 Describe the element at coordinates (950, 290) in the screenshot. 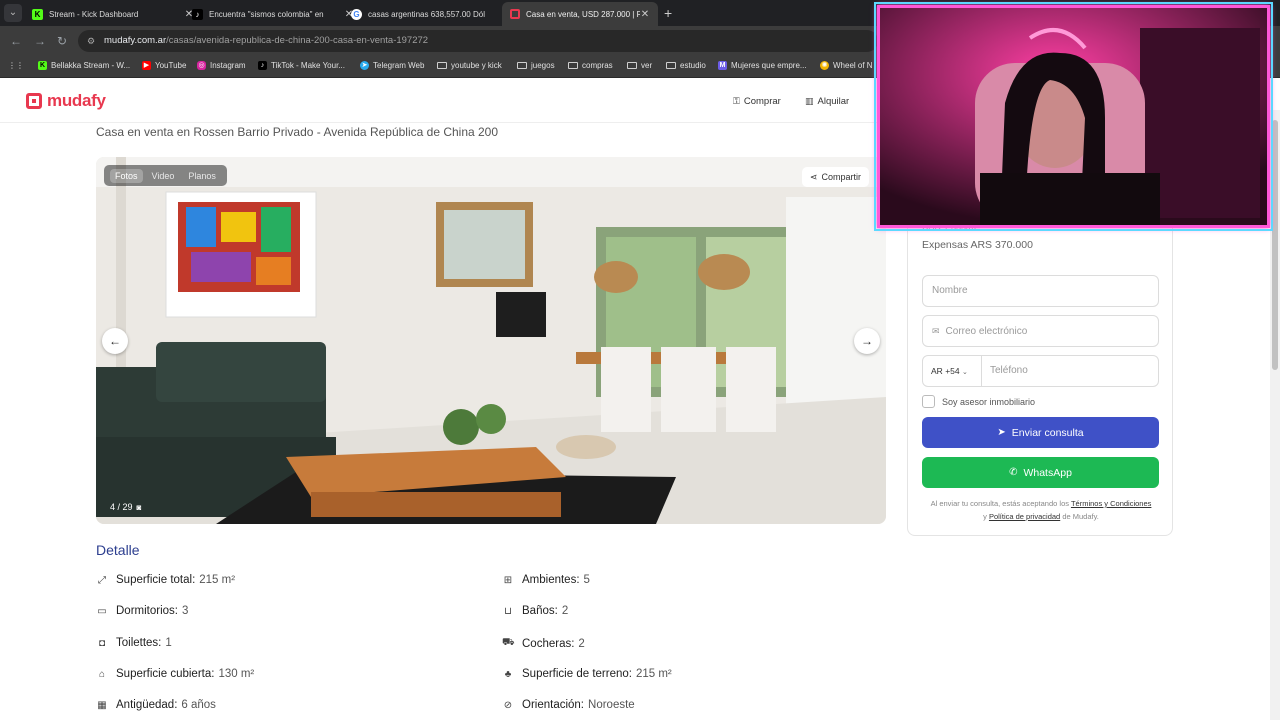

I see `name-placeholder: Nombre` at that location.